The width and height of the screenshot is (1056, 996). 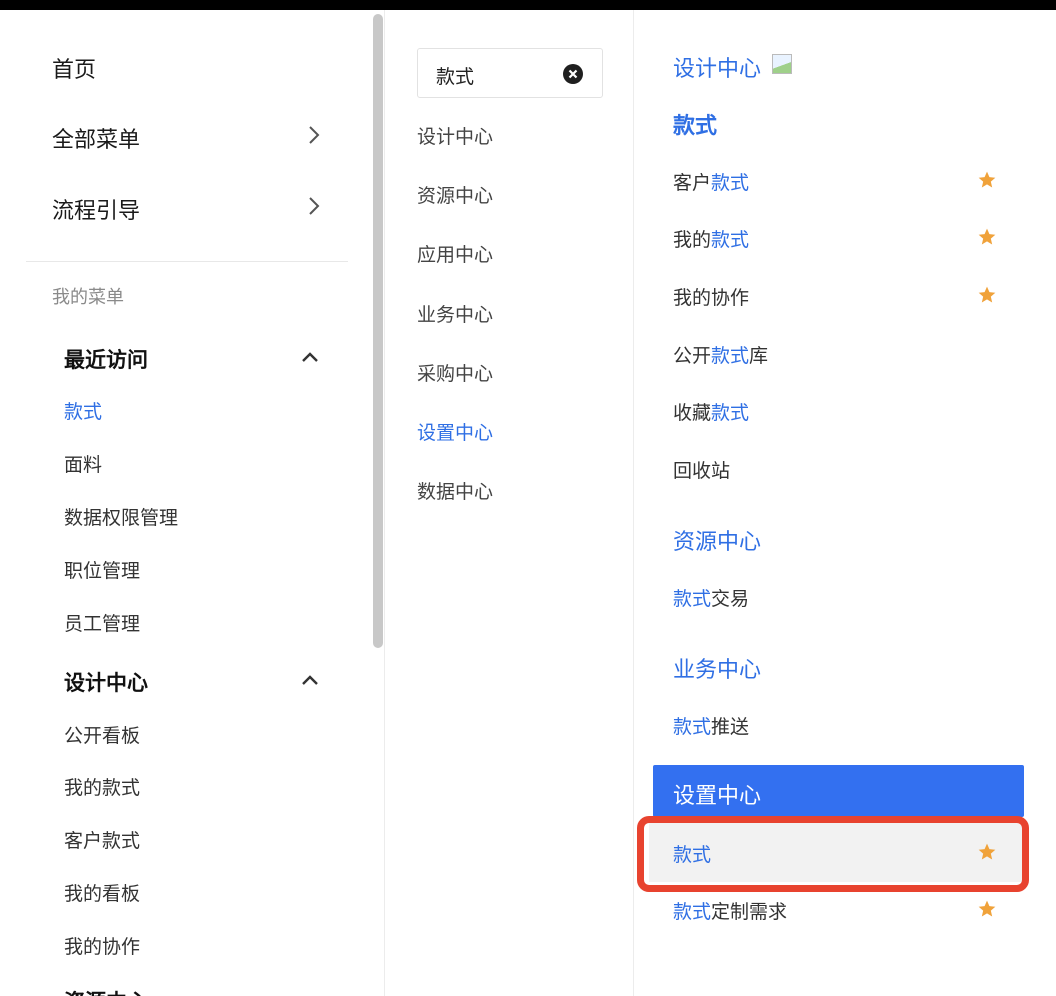 What do you see at coordinates (717, 670) in the screenshot?
I see `result-head-business: 业务中心` at bounding box center [717, 670].